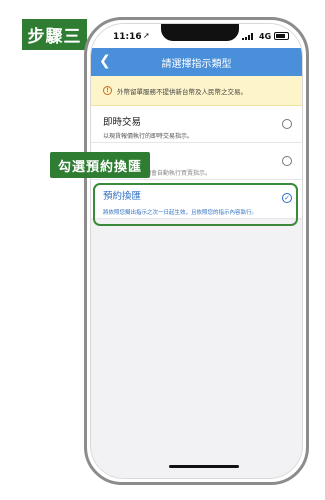 The height and width of the screenshot is (500, 325). What do you see at coordinates (100, 165) in the screenshot?
I see `callout-label: 勾選預約換匯` at bounding box center [100, 165].